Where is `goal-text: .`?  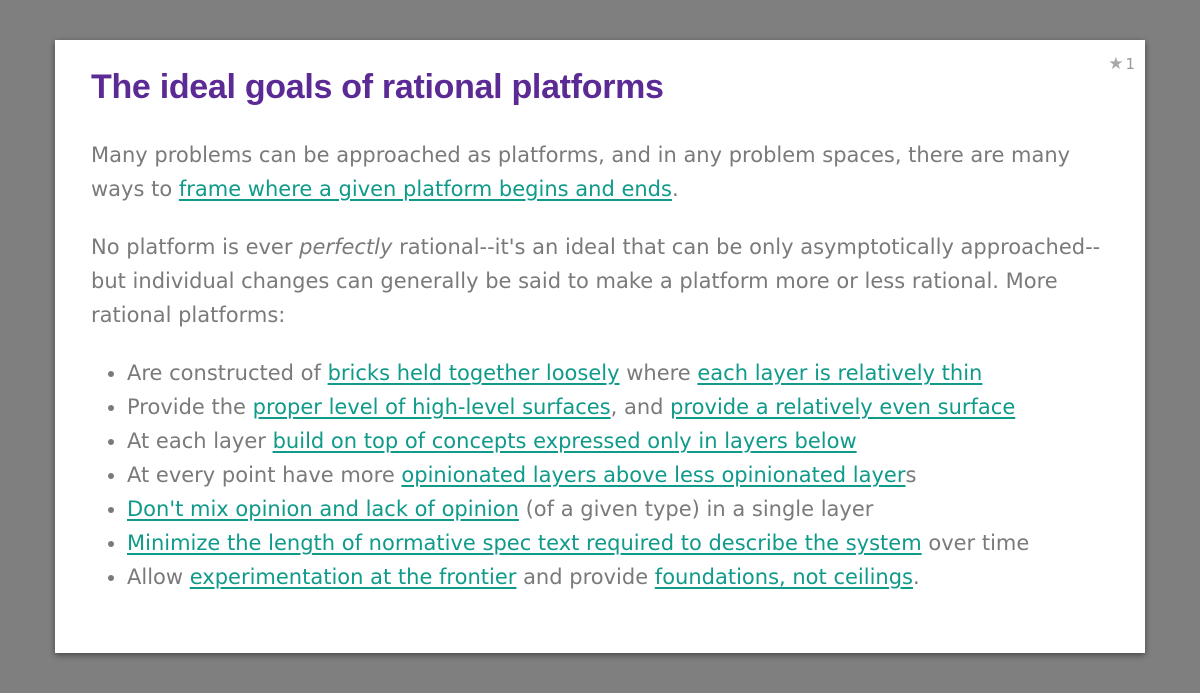 goal-text: . is located at coordinates (916, 577).